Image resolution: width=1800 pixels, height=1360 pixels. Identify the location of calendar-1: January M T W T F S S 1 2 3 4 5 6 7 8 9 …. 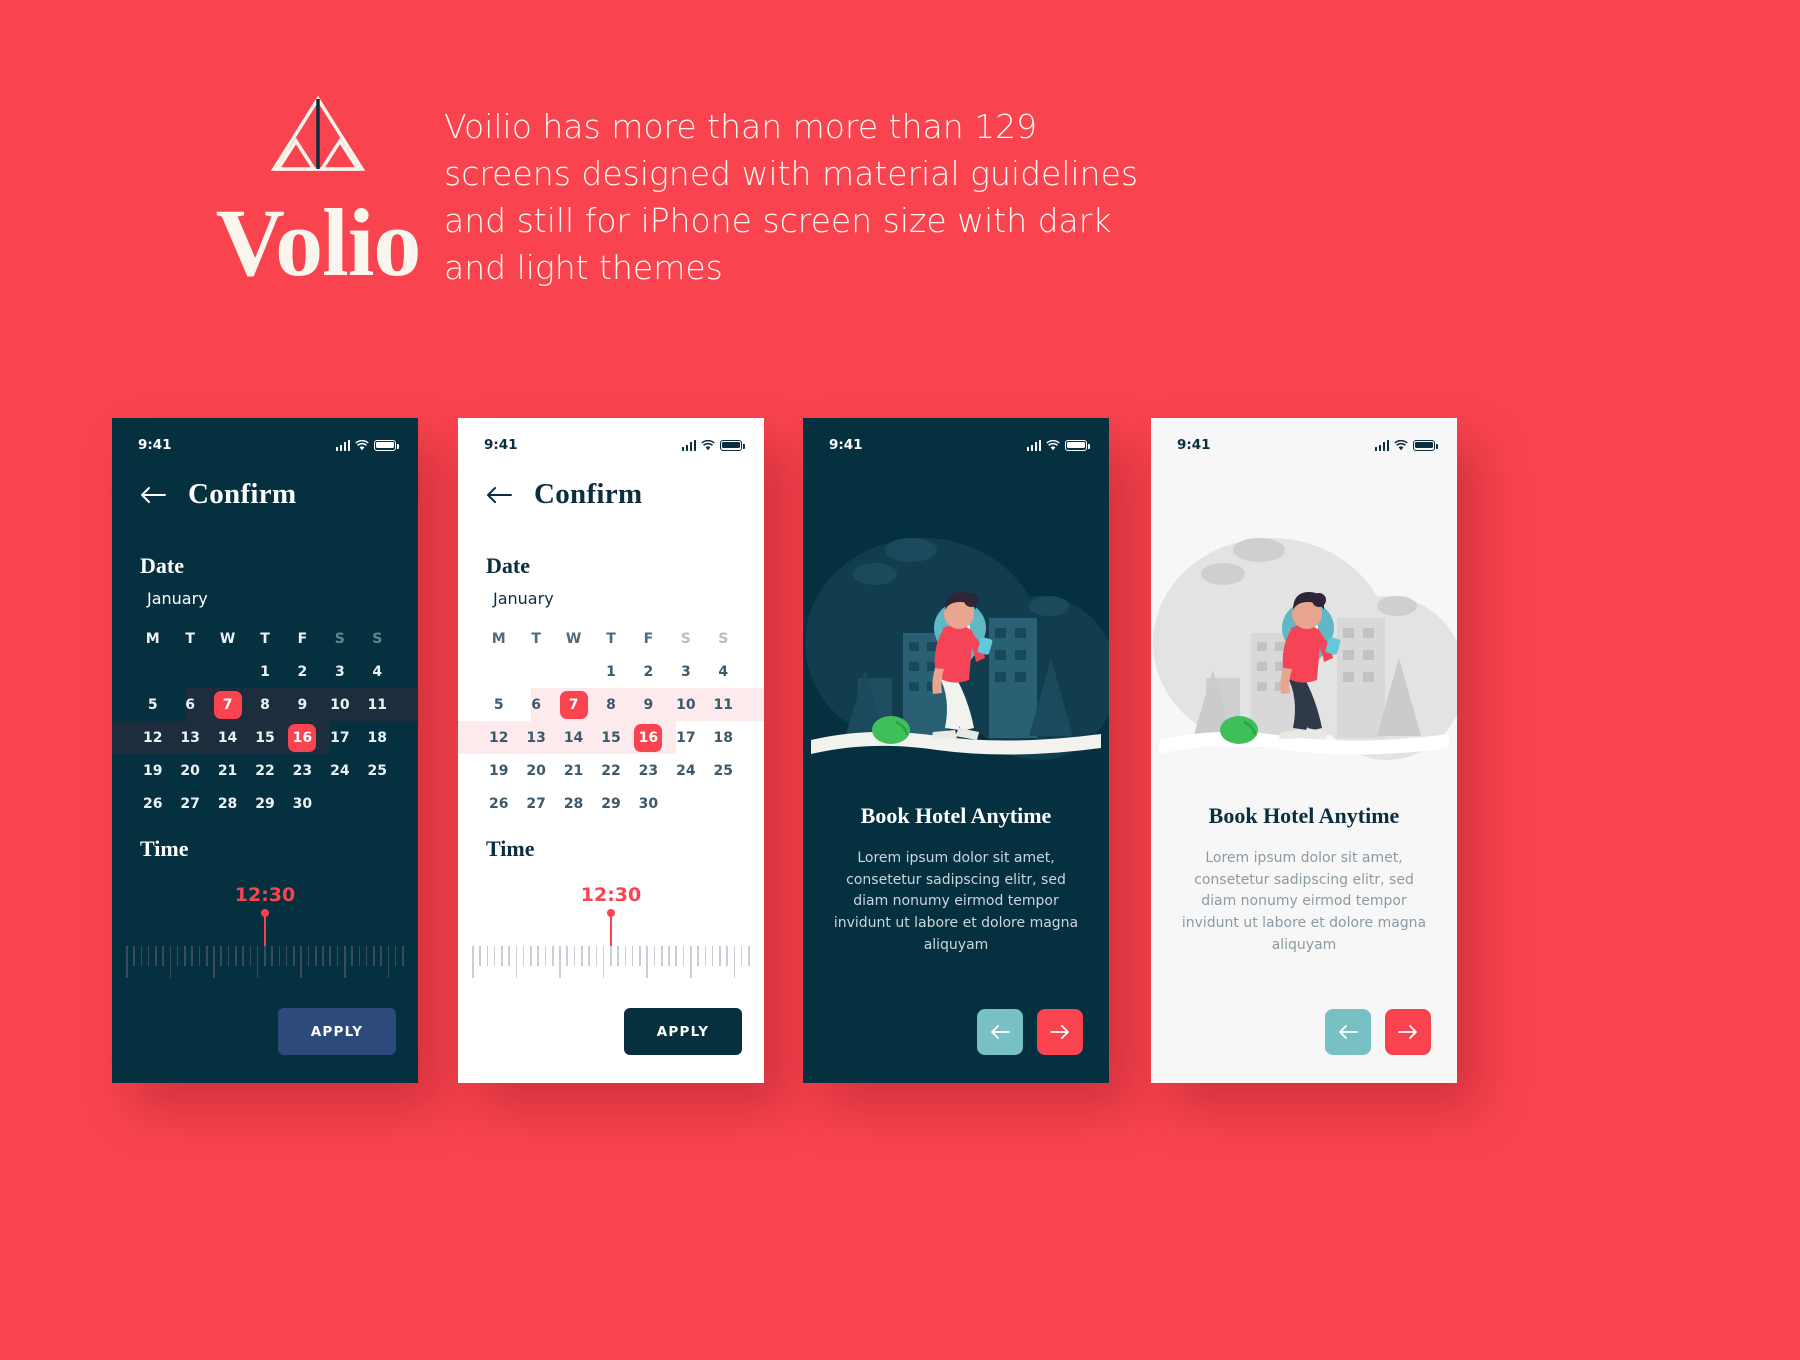
(265, 704).